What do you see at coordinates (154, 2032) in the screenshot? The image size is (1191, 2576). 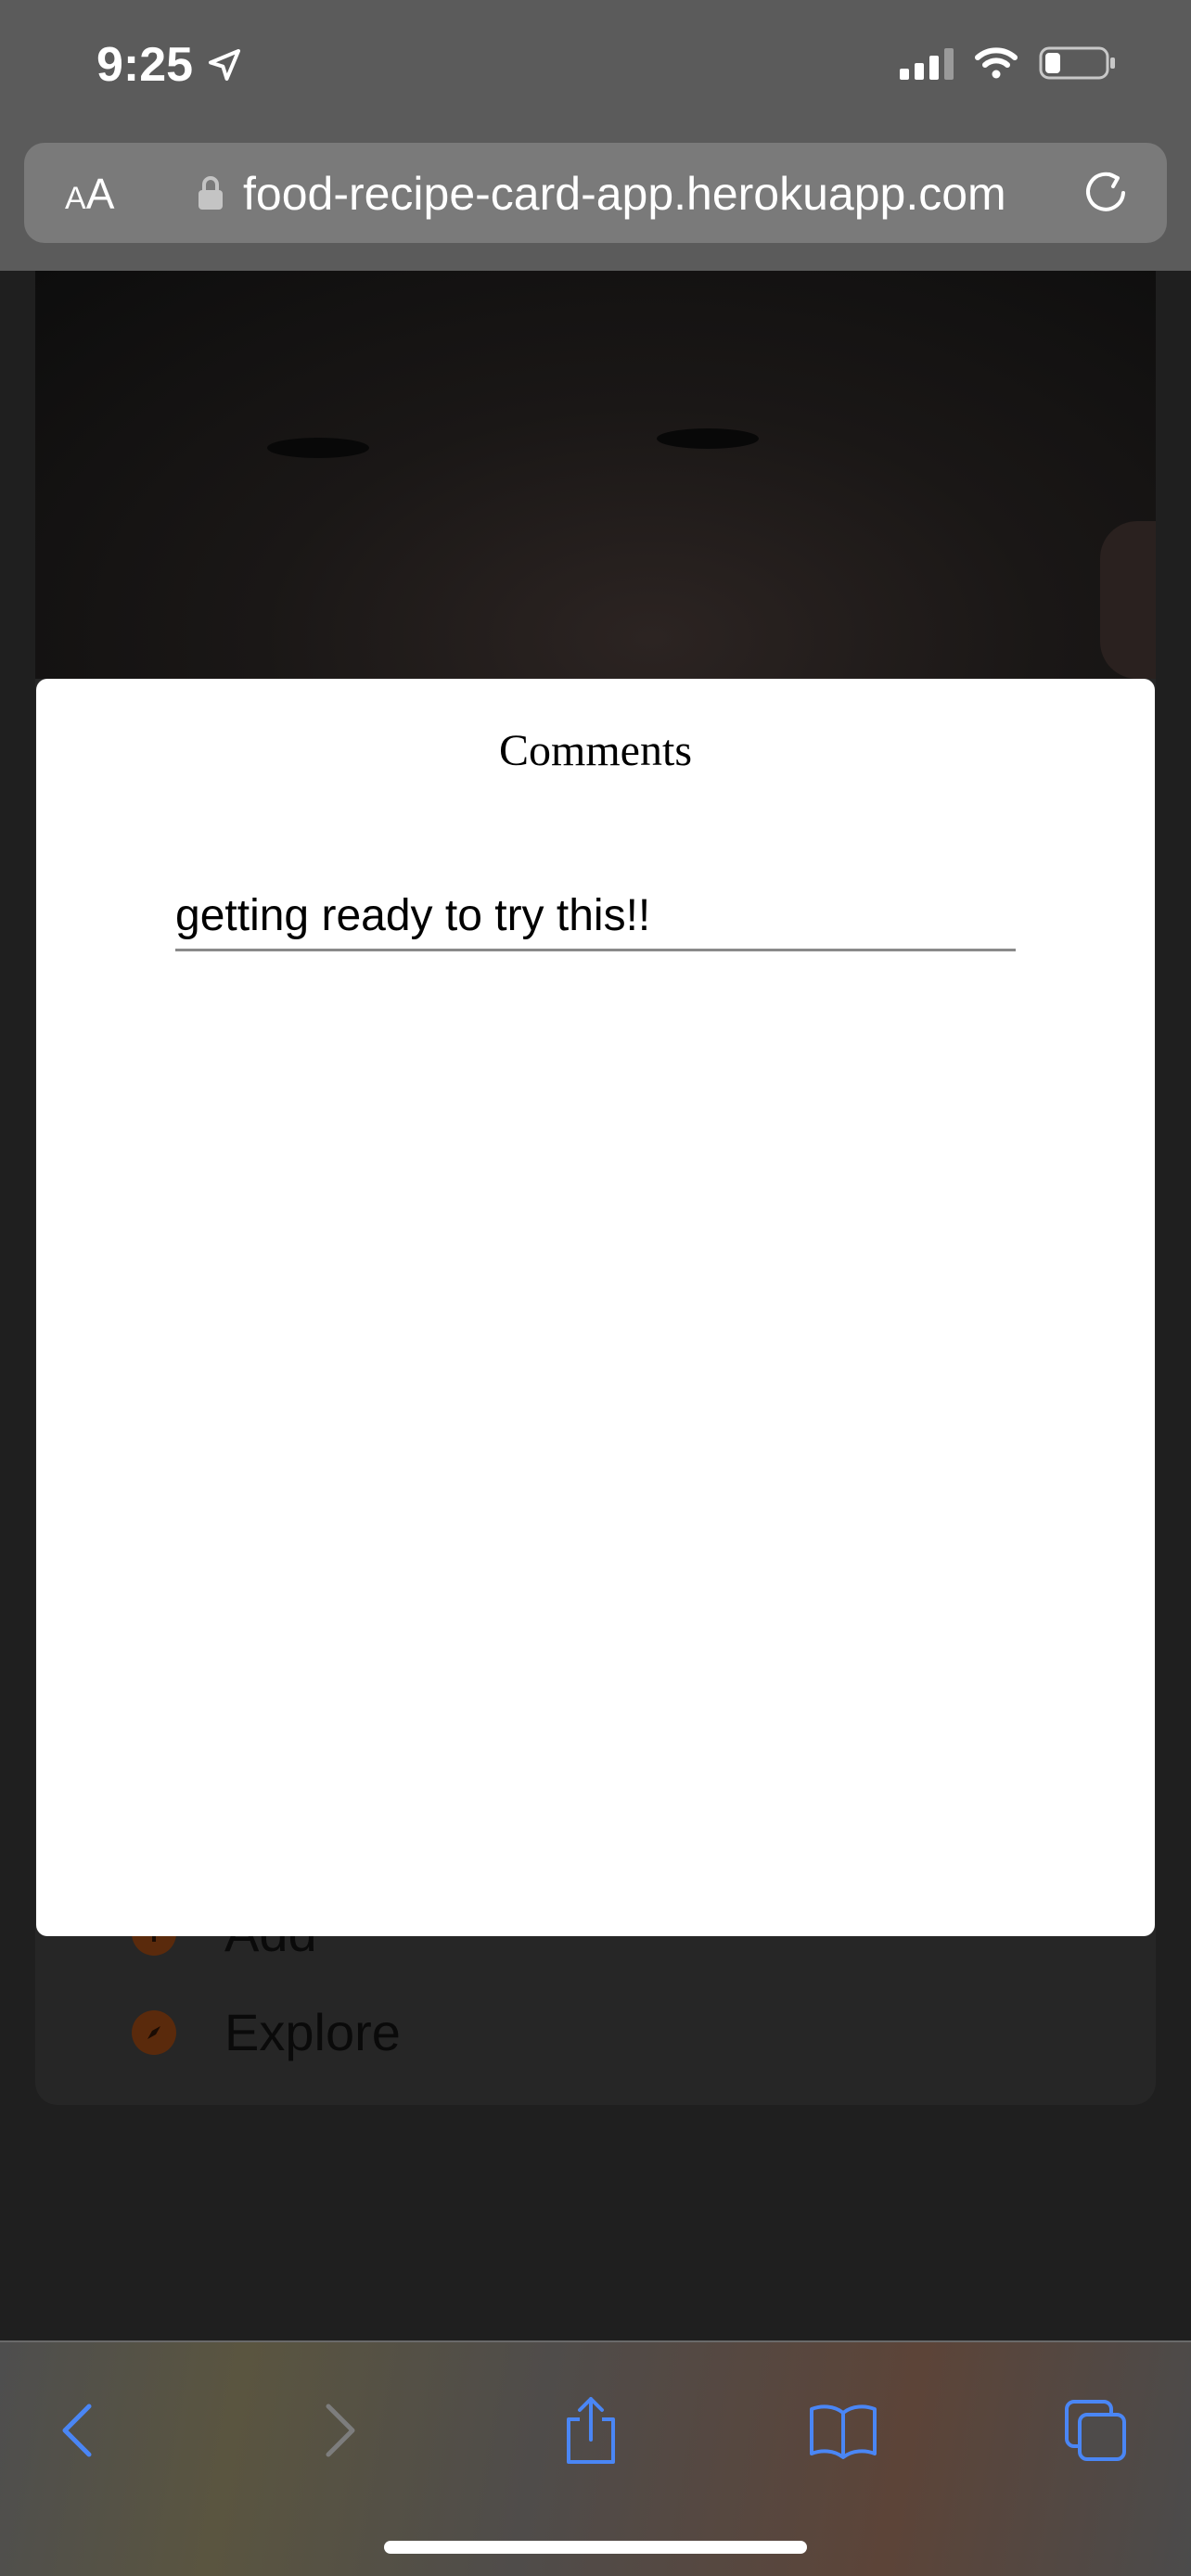 I see `compass-icon` at bounding box center [154, 2032].